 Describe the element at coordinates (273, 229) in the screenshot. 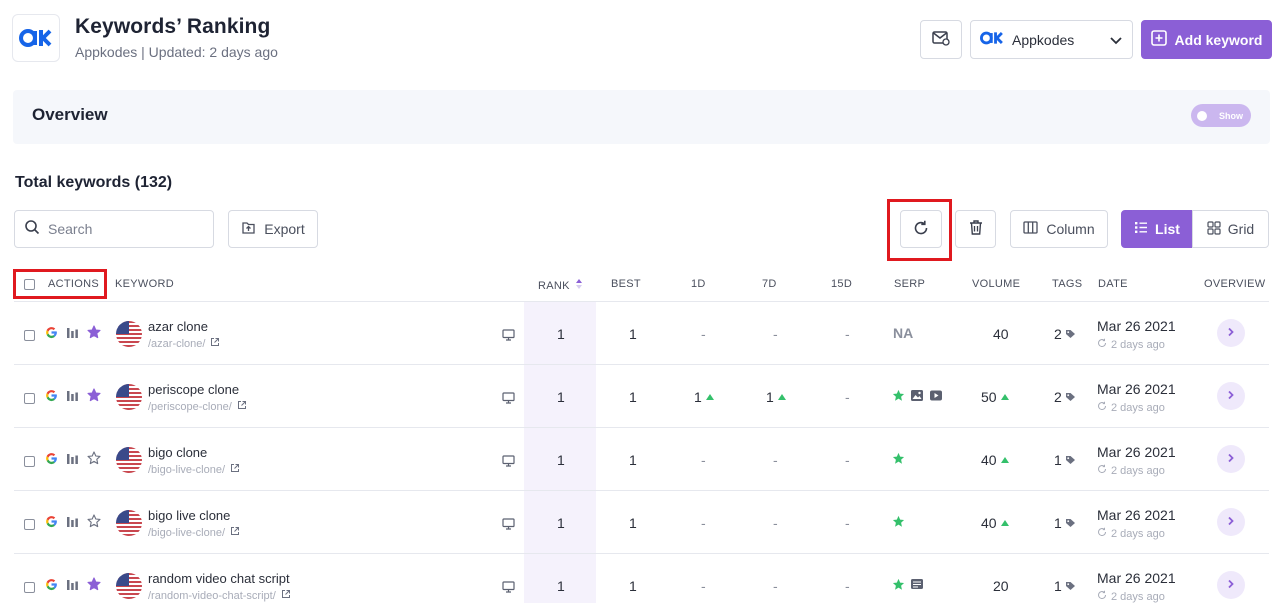

I see `export-button: Export` at that location.